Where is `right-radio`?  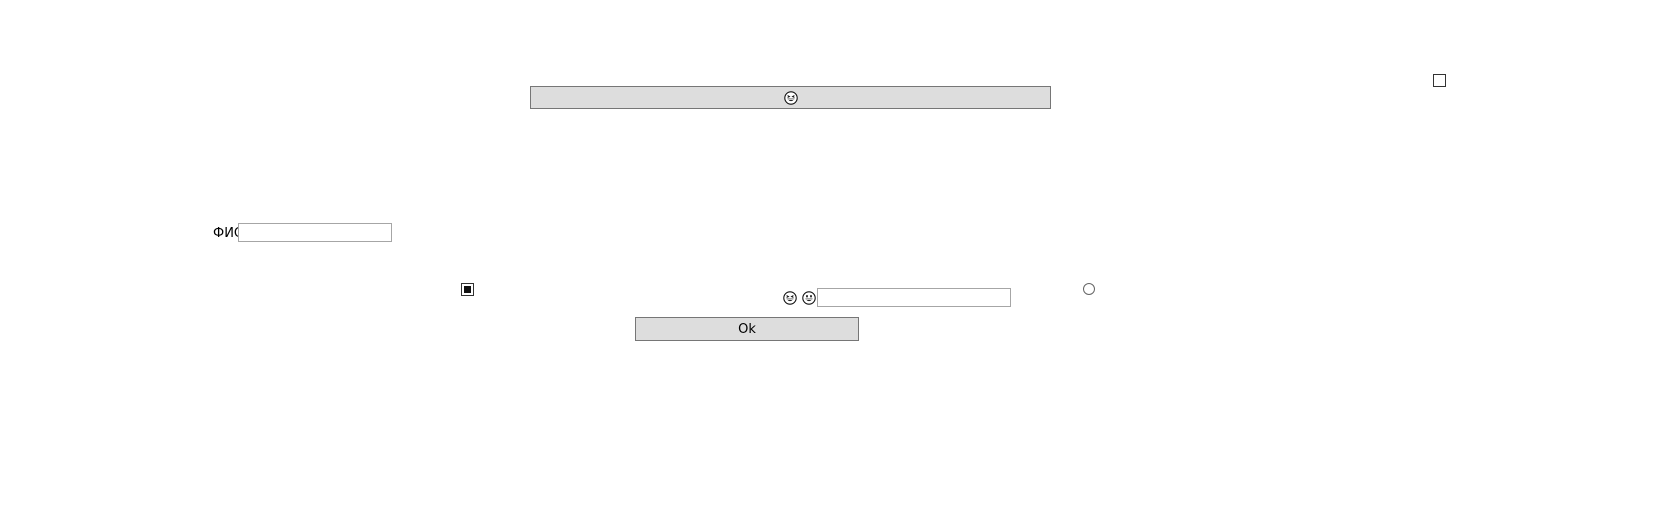 right-radio is located at coordinates (1089, 289).